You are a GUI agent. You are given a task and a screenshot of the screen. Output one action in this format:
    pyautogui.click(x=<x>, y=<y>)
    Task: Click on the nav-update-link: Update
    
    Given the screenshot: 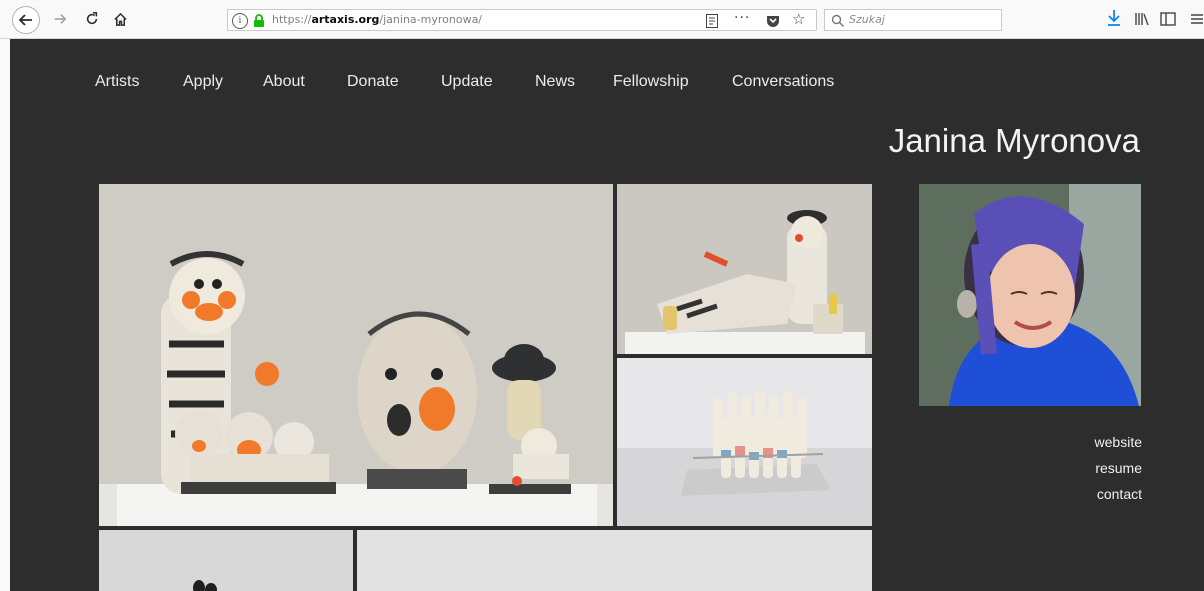 What is the action you would take?
    pyautogui.click(x=467, y=82)
    